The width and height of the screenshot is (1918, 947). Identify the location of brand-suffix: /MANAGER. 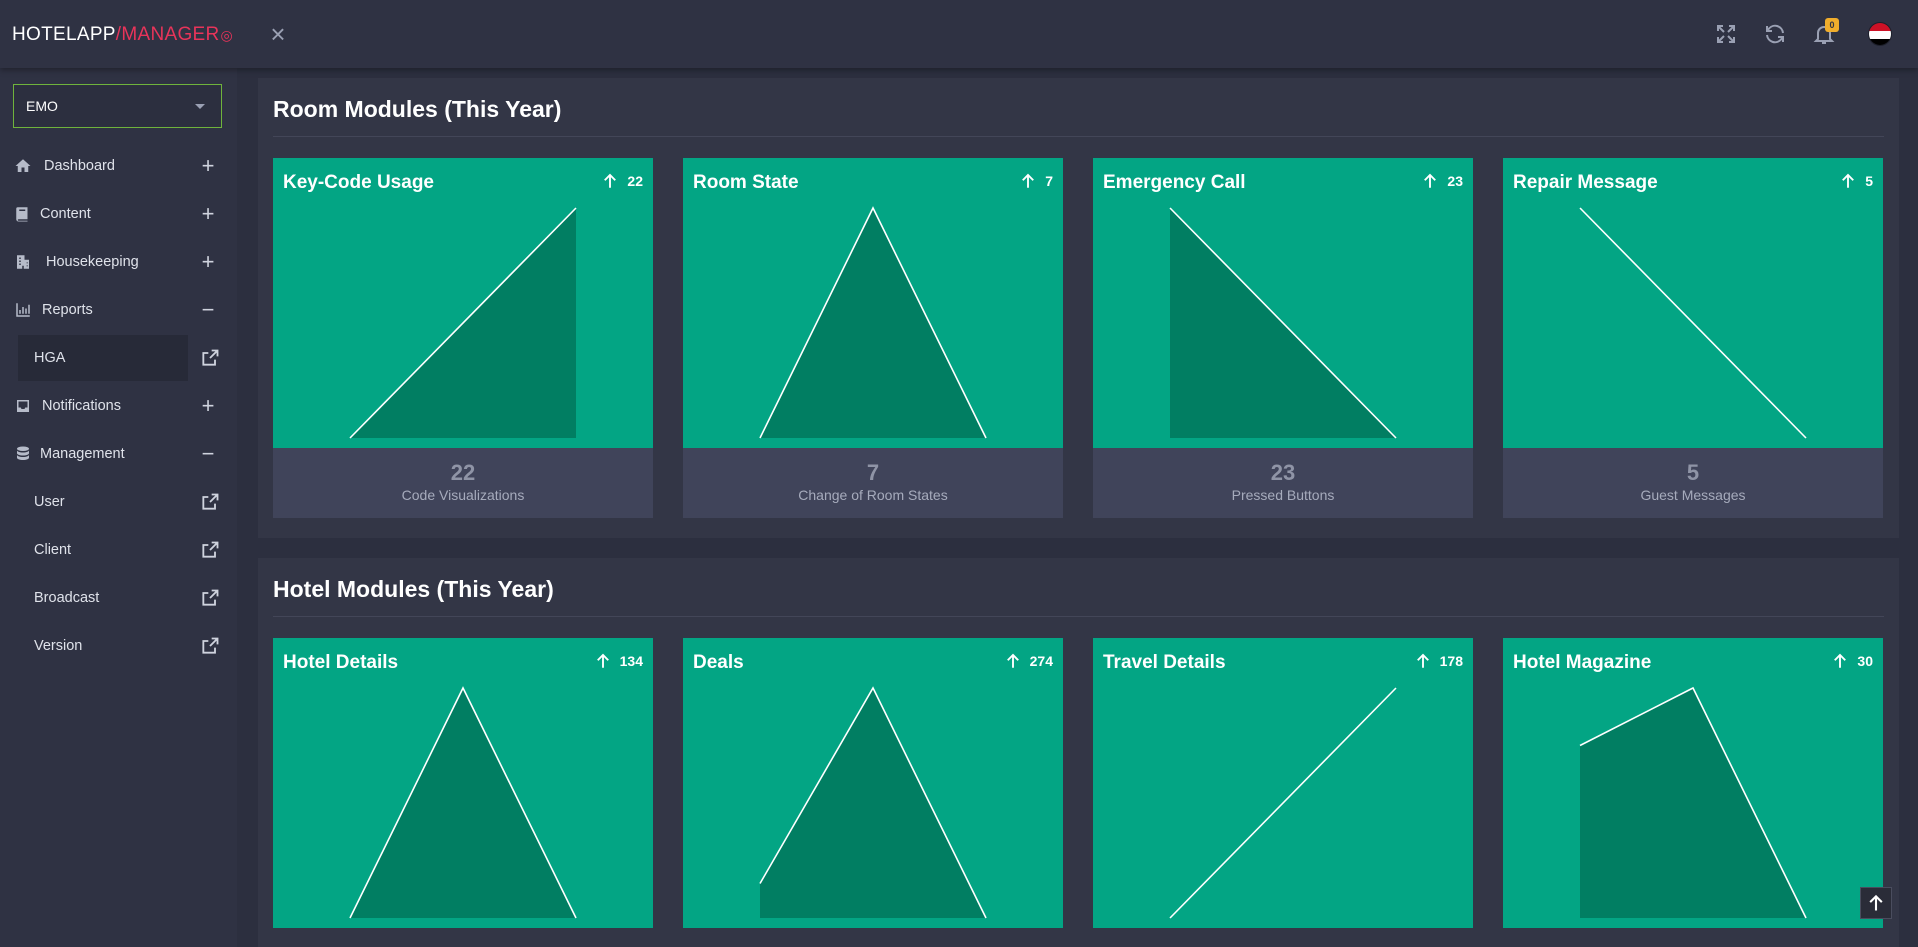
(167, 34).